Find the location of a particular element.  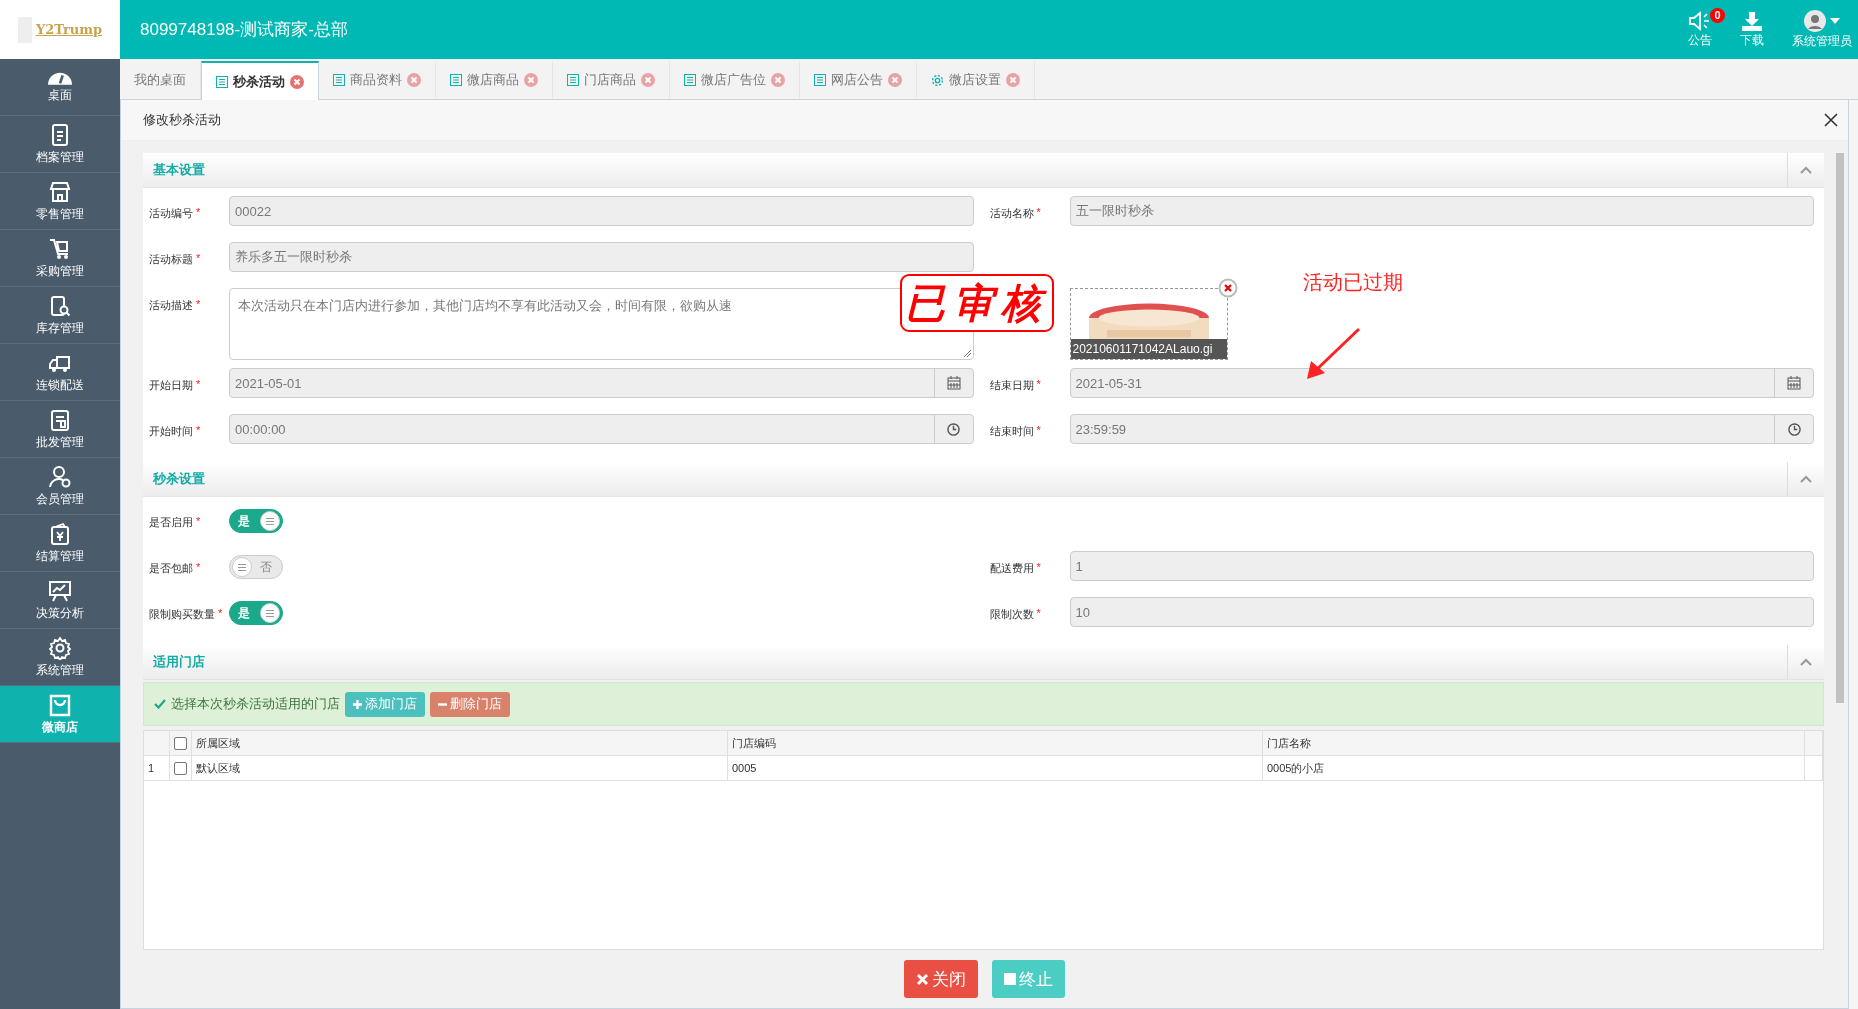

user-label: 系统管理员 is located at coordinates (1822, 41).